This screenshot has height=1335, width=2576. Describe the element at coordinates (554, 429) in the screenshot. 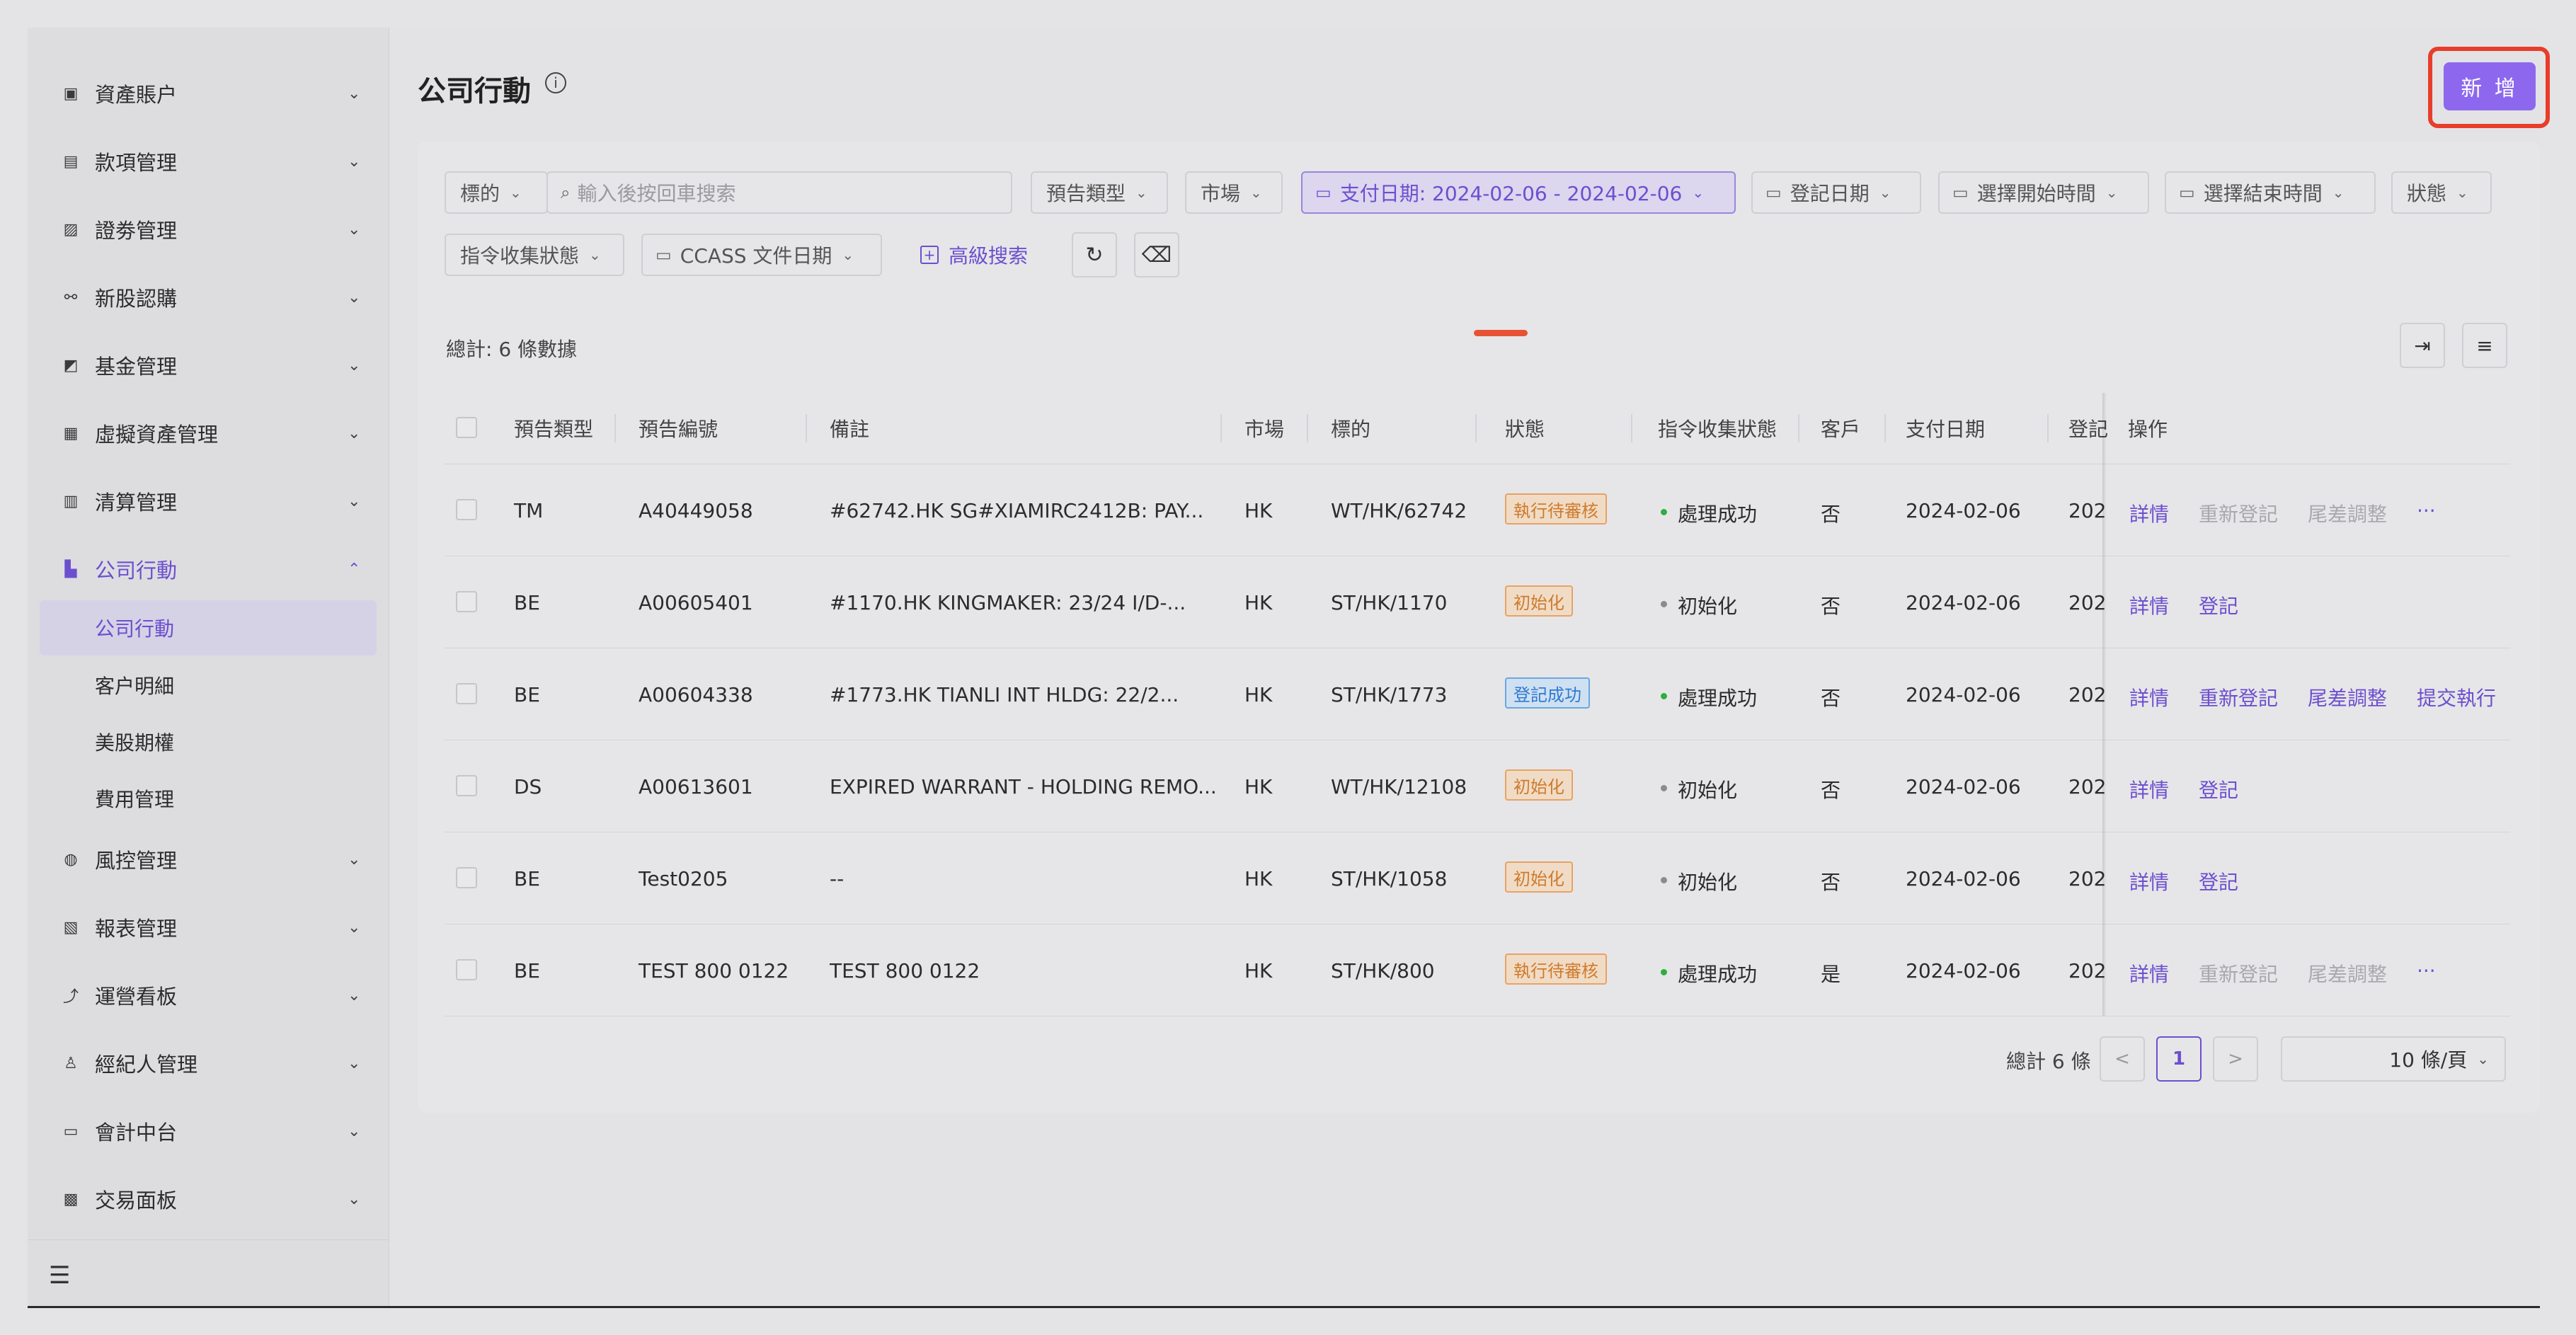

I see `header-announce-type: 預告類型` at that location.